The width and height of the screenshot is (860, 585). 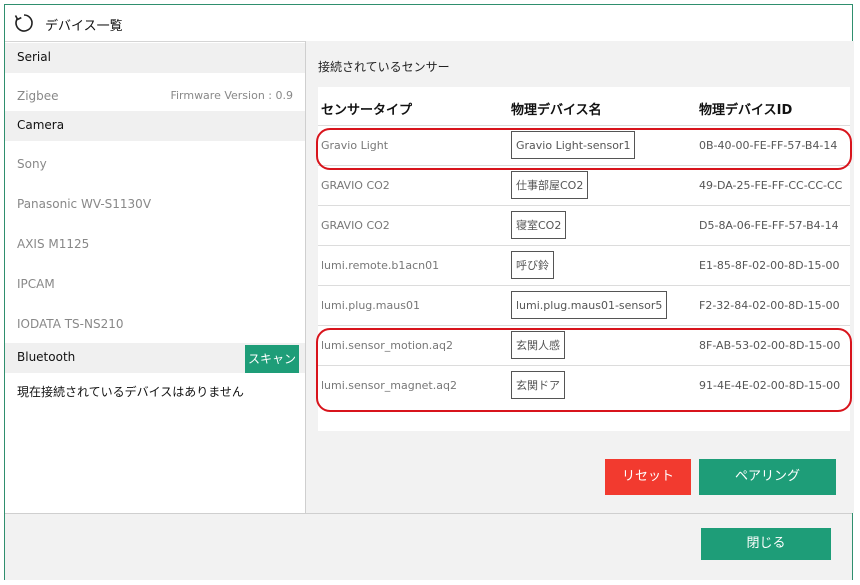 What do you see at coordinates (648, 477) in the screenshot?
I see `reset-button: リセット` at bounding box center [648, 477].